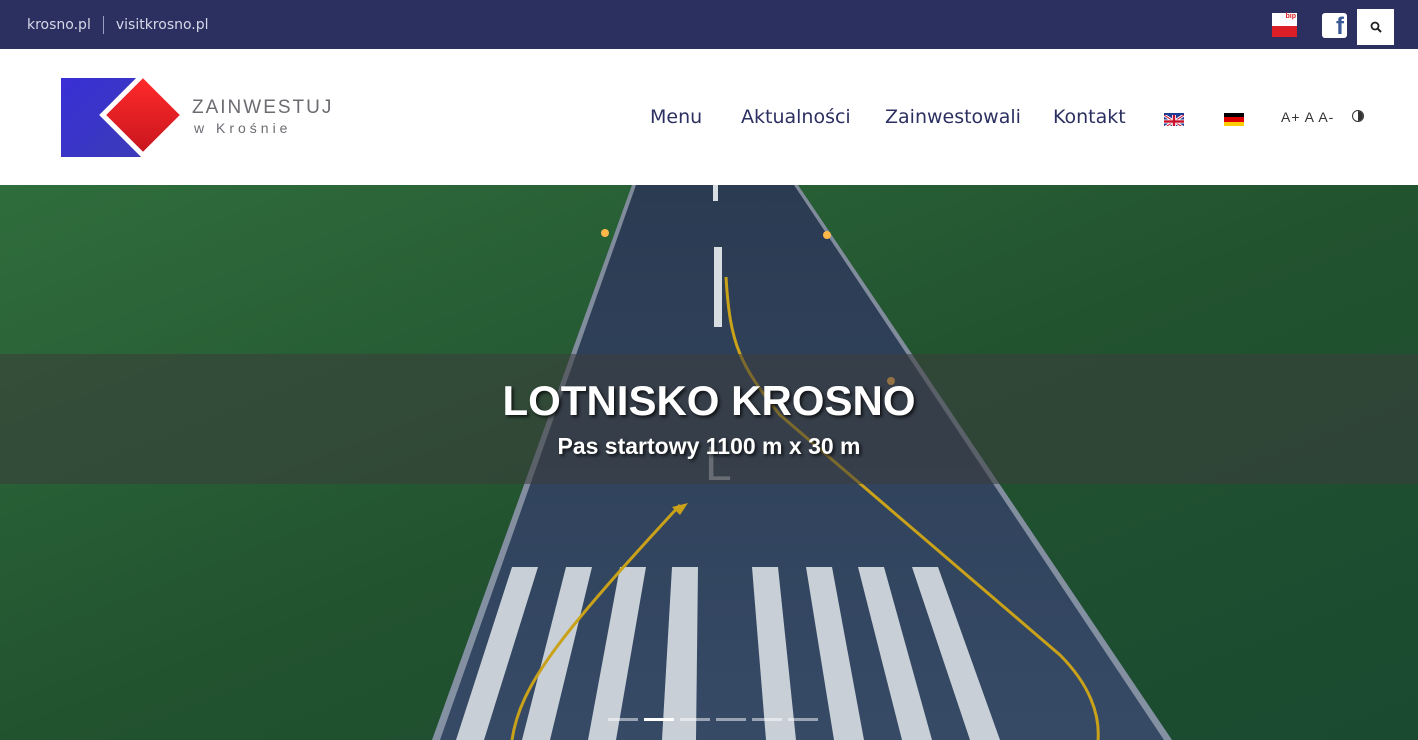 The height and width of the screenshot is (740, 1418). Describe the element at coordinates (1234, 119) in the screenshot. I see `german-flag-icon` at that location.